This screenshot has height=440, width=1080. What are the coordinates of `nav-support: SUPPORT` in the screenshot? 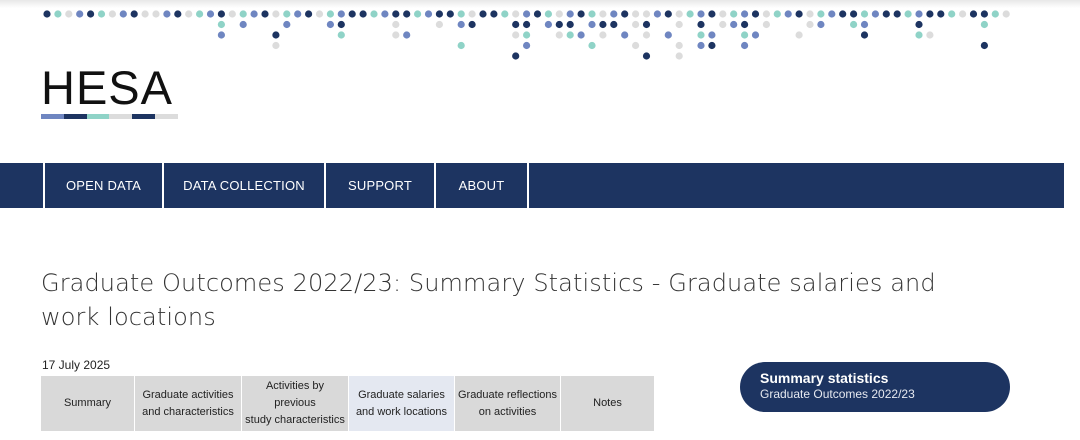 It's located at (381, 185).